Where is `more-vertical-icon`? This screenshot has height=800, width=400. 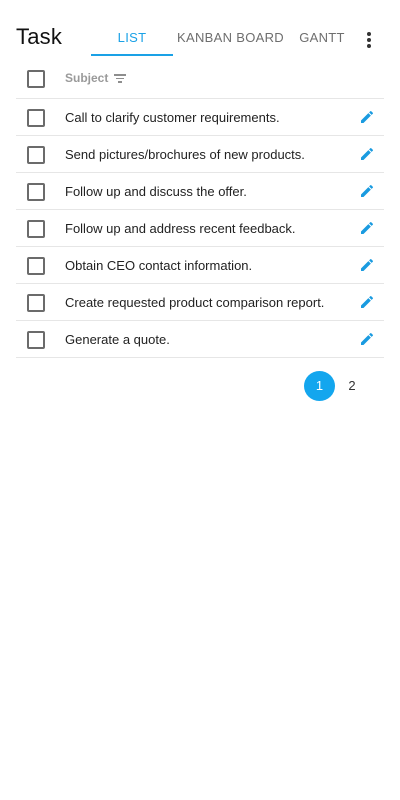 more-vertical-icon is located at coordinates (369, 40).